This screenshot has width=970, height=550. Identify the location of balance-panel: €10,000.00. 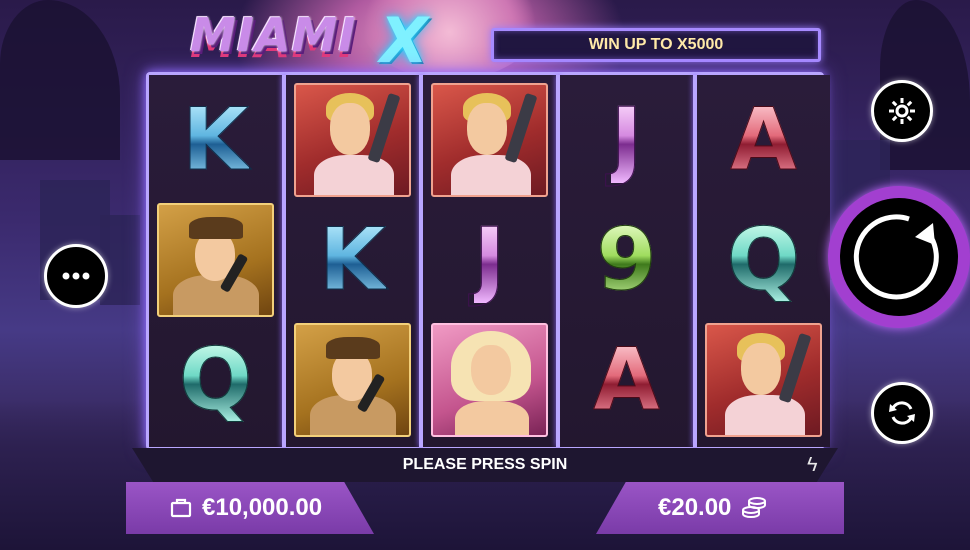
(250, 508).